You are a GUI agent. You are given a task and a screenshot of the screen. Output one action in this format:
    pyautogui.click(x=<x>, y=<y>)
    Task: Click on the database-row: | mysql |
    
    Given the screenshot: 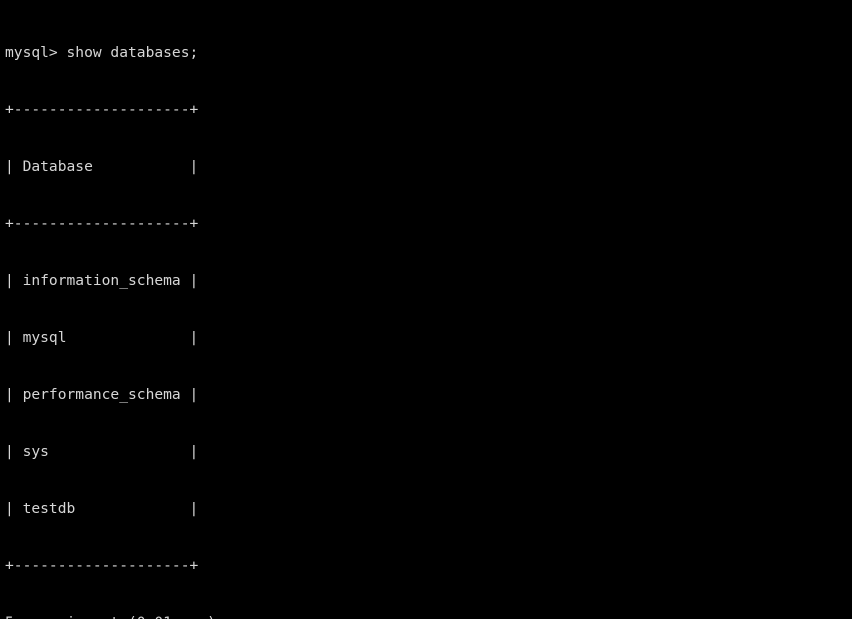 What is the action you would take?
    pyautogui.click(x=102, y=337)
    